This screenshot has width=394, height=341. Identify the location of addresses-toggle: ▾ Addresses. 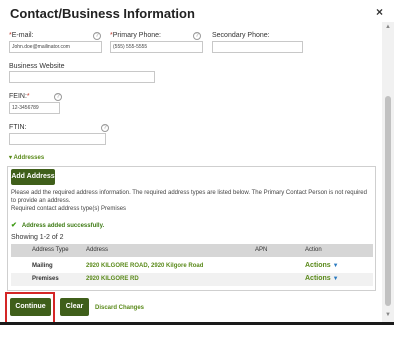
(26, 157).